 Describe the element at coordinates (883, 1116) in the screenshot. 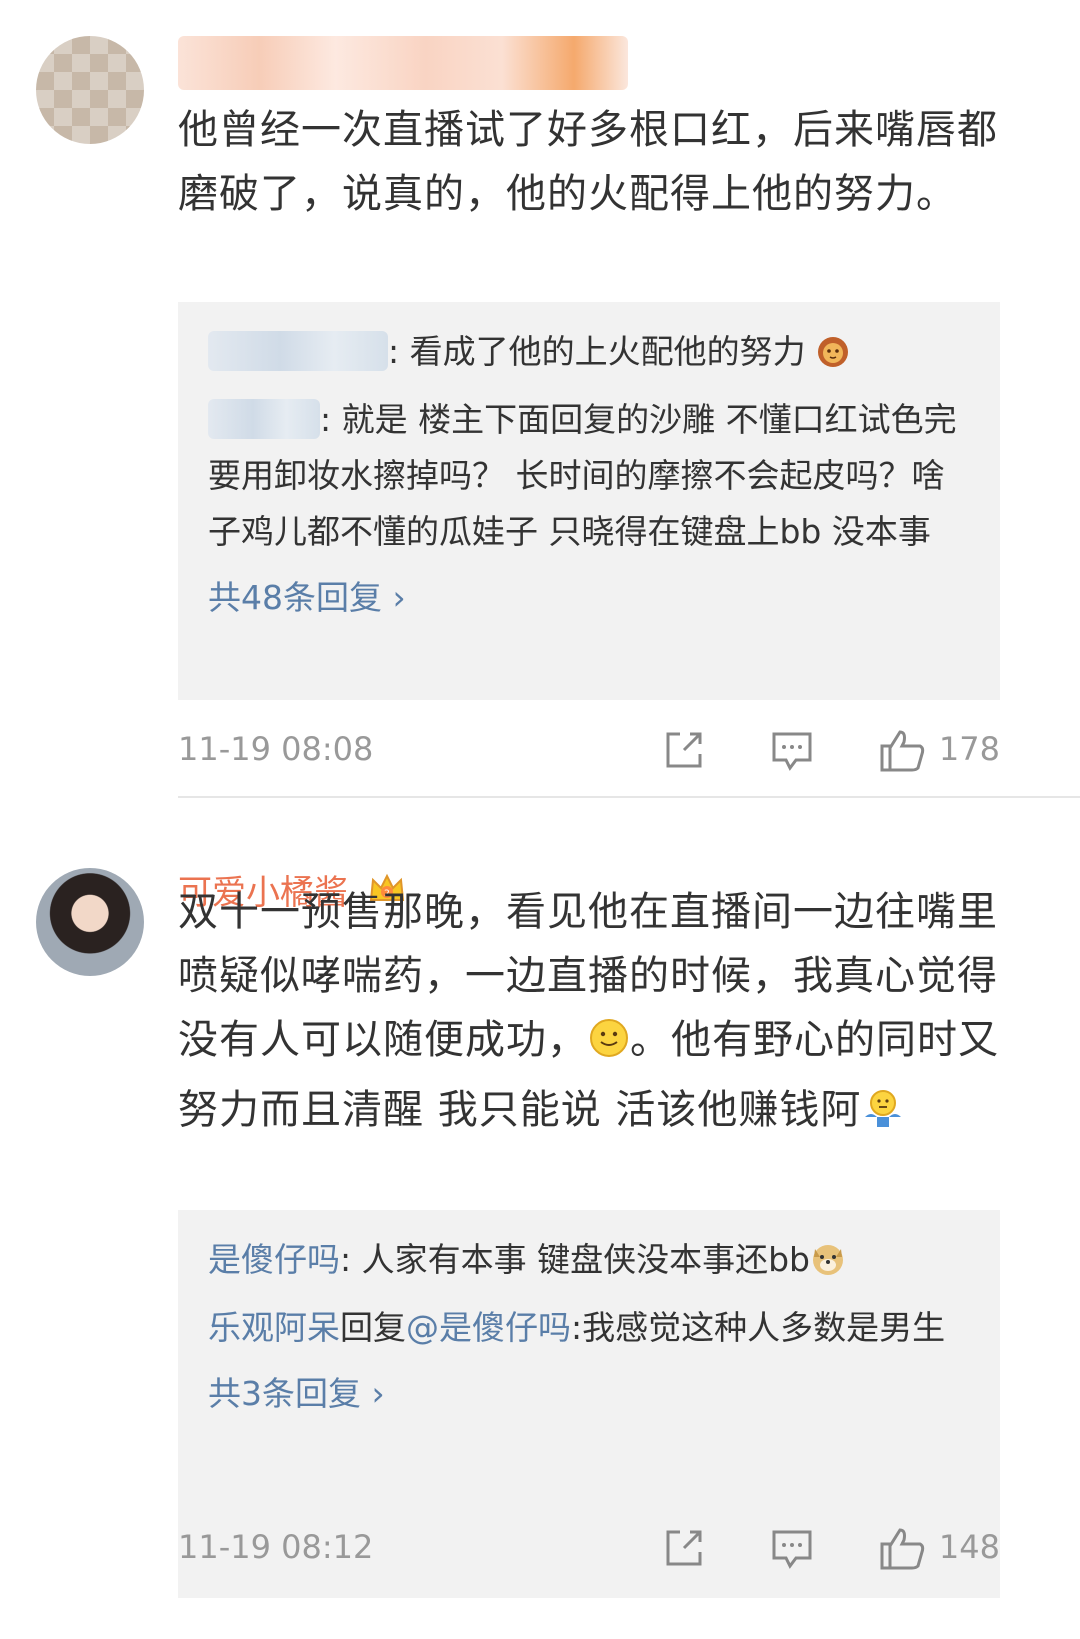

I see `shrug-emoji-icon` at that location.